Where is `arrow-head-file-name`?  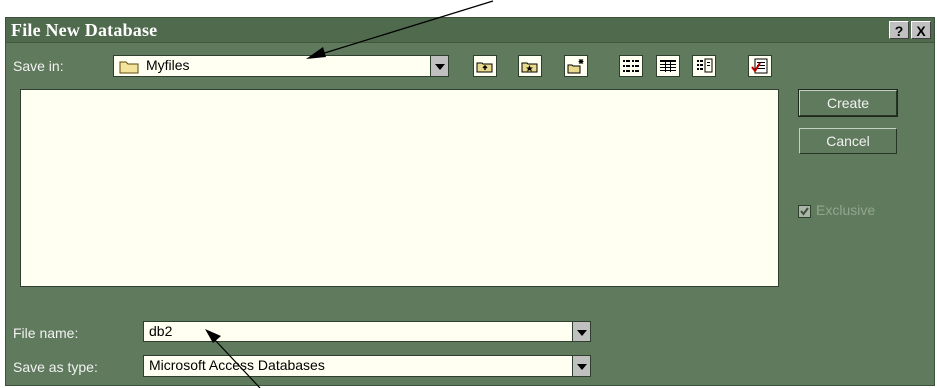 arrow-head-file-name is located at coordinates (213, 336).